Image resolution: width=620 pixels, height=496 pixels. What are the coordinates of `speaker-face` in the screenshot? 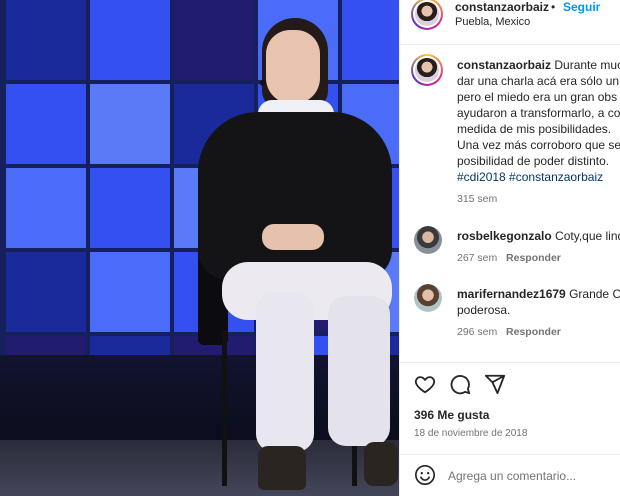 It's located at (293, 67).